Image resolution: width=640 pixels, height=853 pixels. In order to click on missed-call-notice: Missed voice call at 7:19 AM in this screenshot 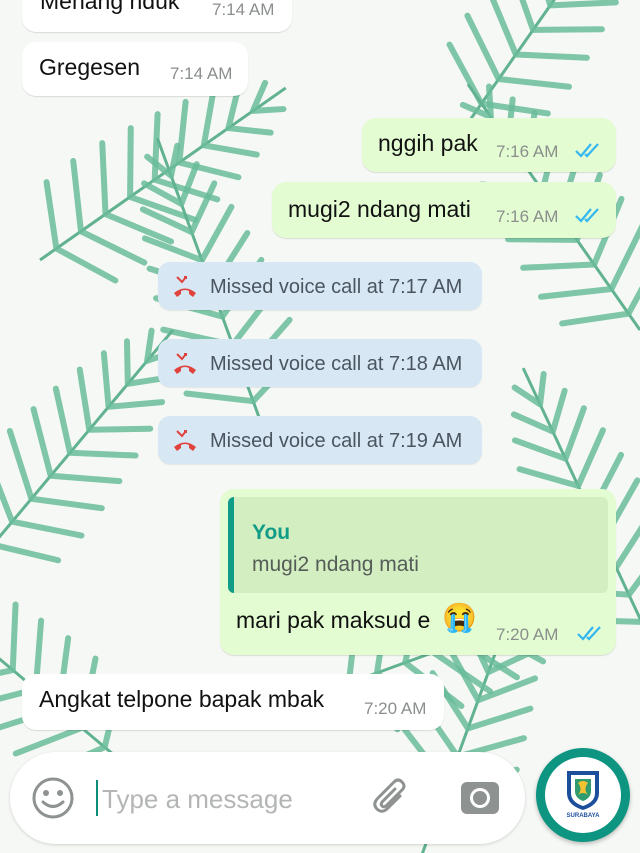, I will do `click(320, 440)`.